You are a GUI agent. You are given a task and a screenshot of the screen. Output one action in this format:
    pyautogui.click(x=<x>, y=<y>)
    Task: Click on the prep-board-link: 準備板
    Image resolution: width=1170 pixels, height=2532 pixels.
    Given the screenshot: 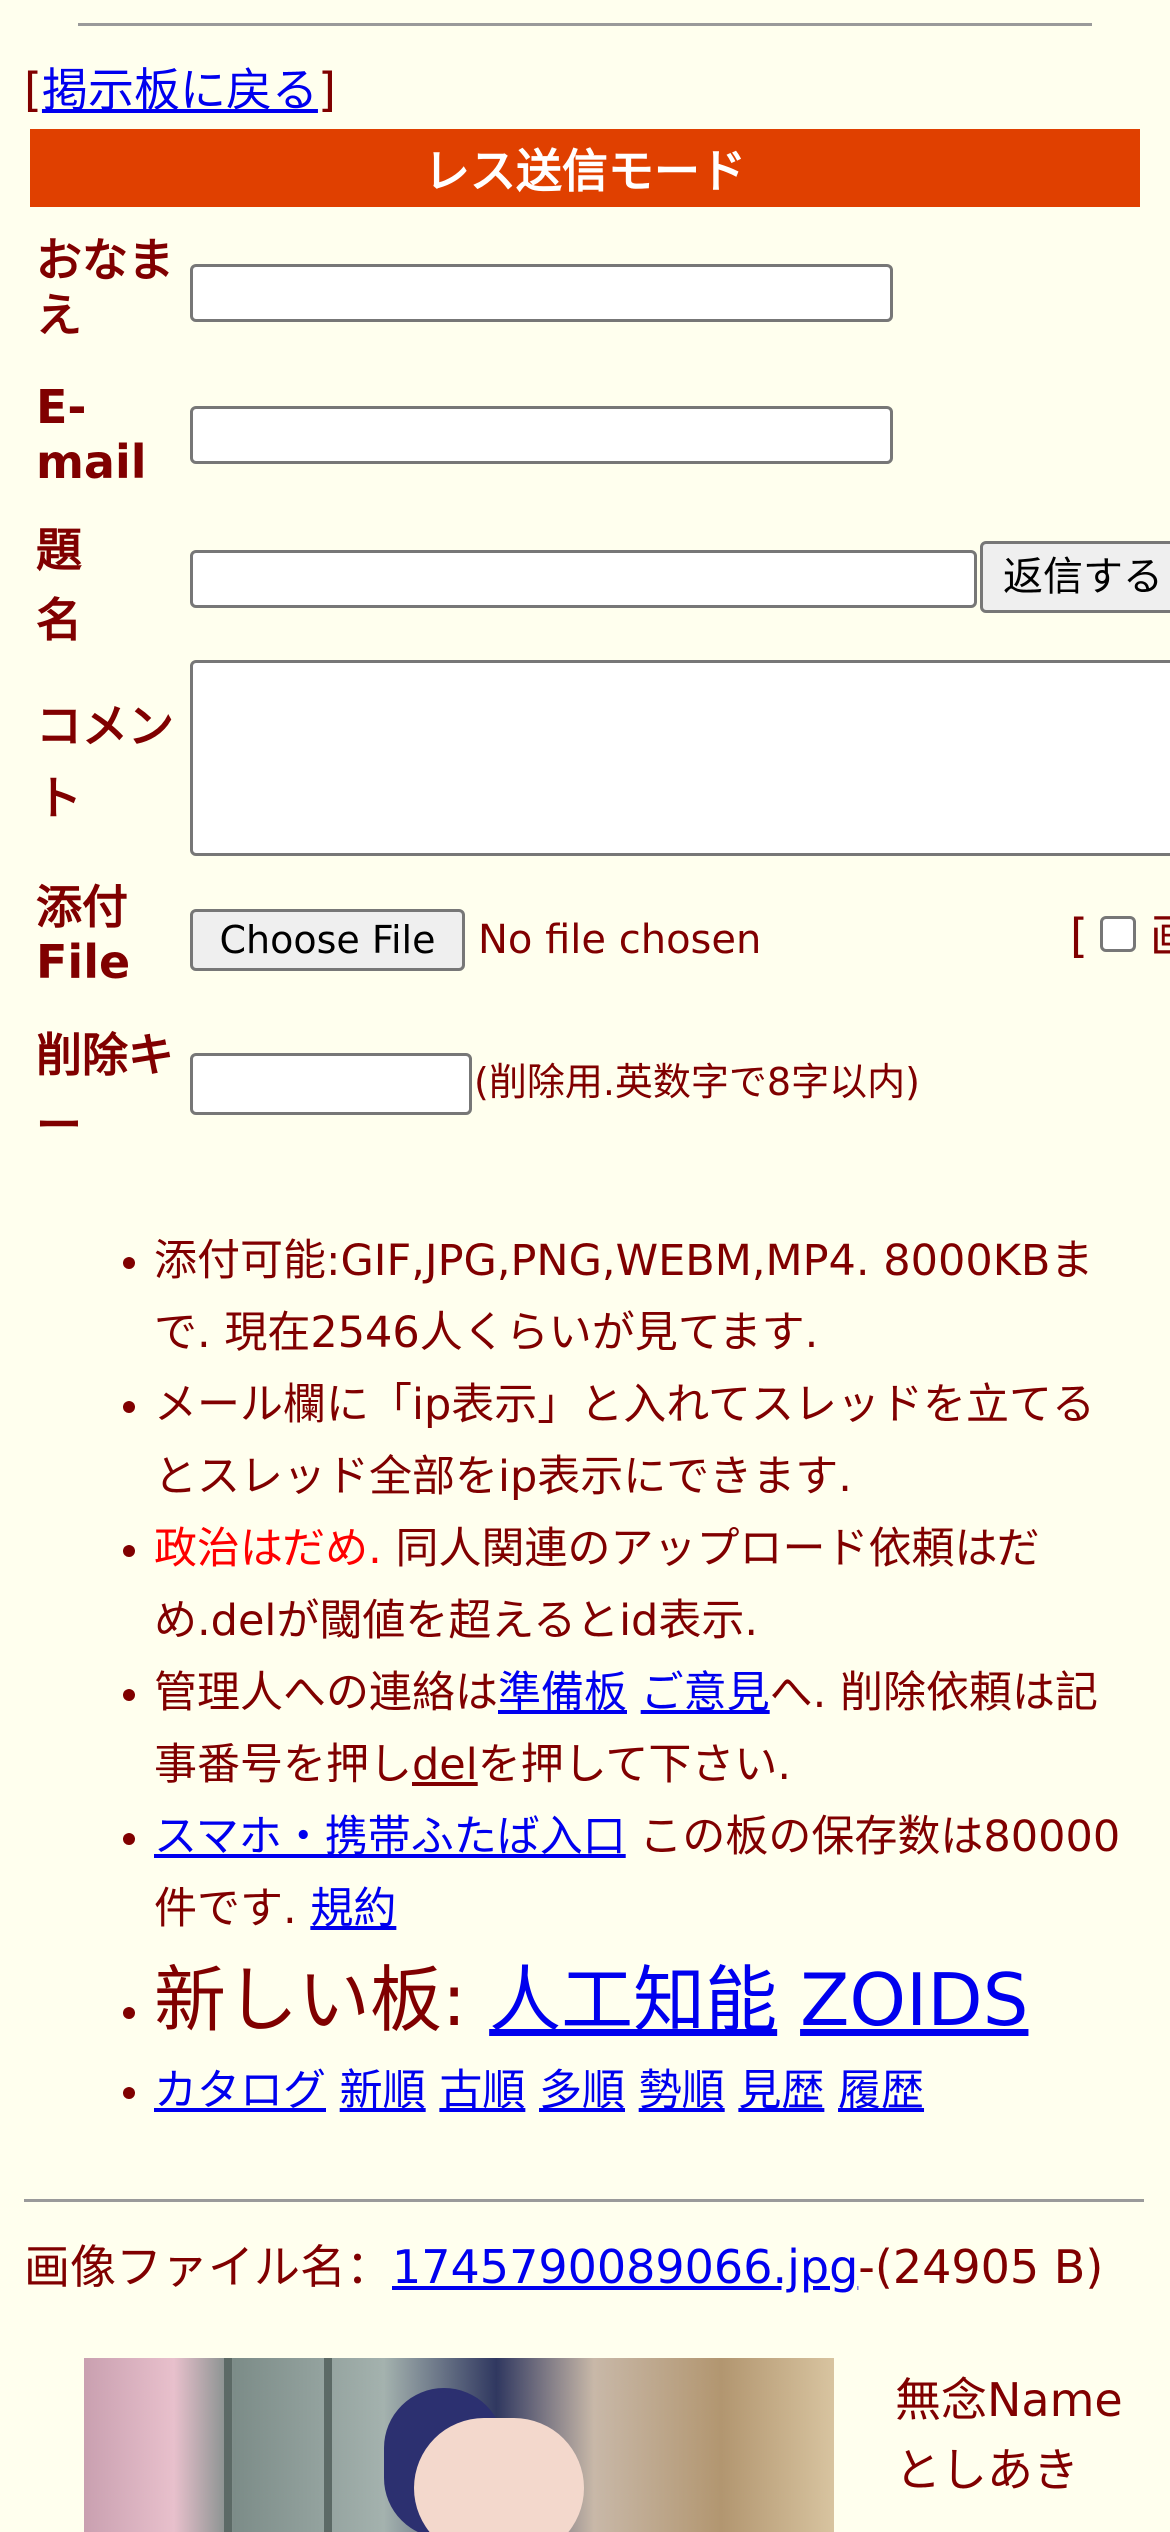 What is the action you would take?
    pyautogui.click(x=562, y=1693)
    